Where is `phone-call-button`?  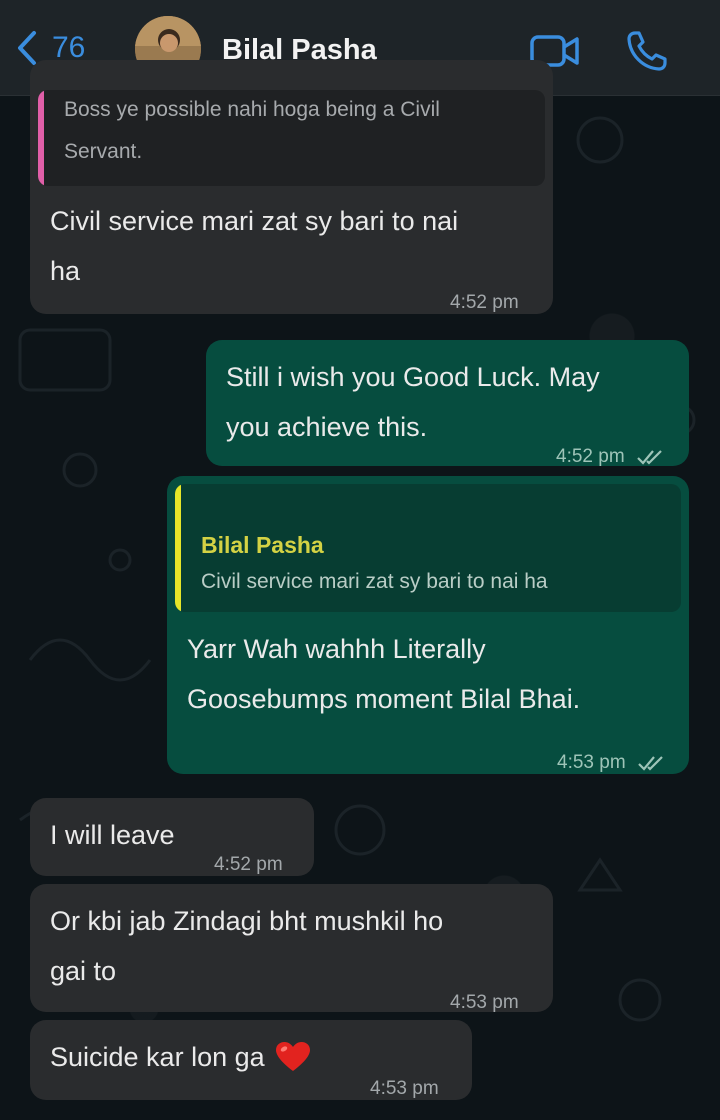 phone-call-button is located at coordinates (647, 53).